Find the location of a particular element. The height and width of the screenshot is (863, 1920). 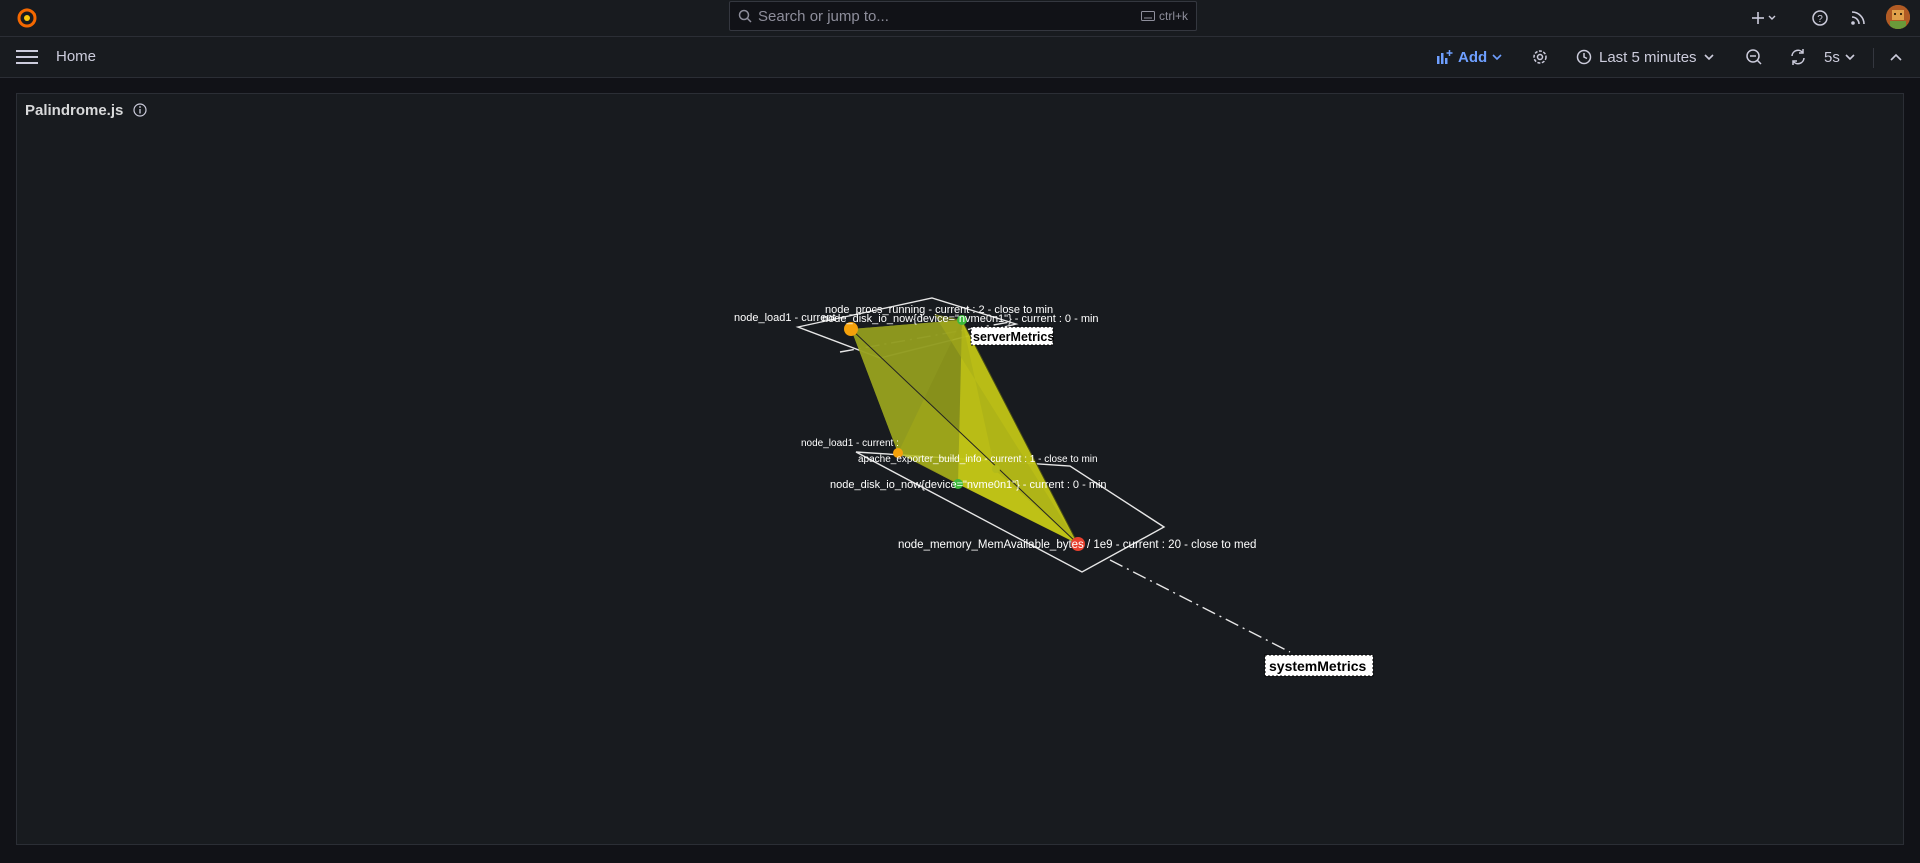

refresh-interval-label: 5s is located at coordinates (1832, 57).